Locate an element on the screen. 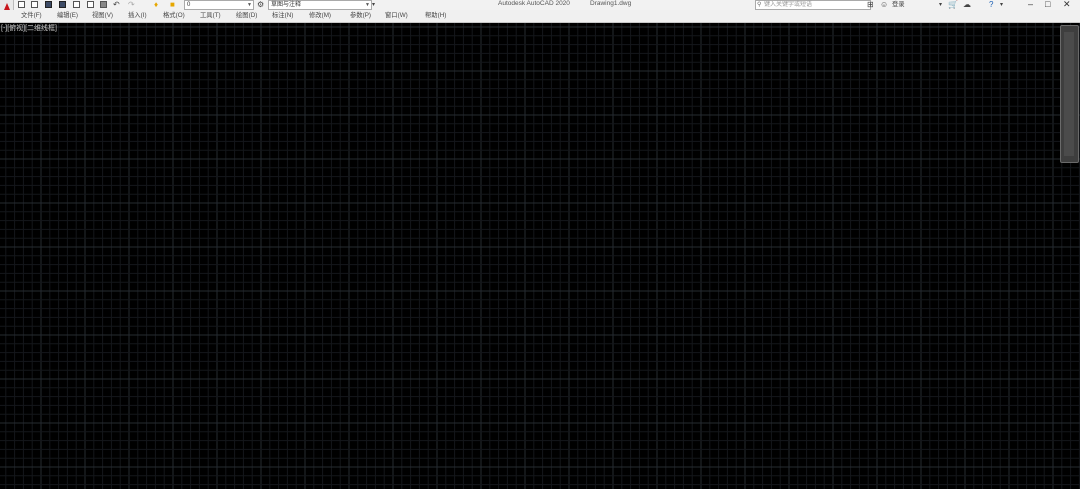 Image resolution: width=1080 pixels, height=489 pixels. save-as-icon is located at coordinates (62, 4).